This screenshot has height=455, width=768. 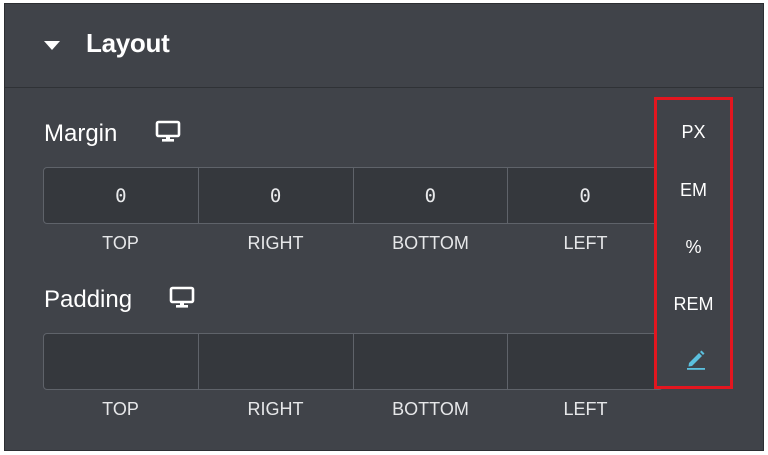 I want to click on unit-option-em: EM, so click(x=693, y=190).